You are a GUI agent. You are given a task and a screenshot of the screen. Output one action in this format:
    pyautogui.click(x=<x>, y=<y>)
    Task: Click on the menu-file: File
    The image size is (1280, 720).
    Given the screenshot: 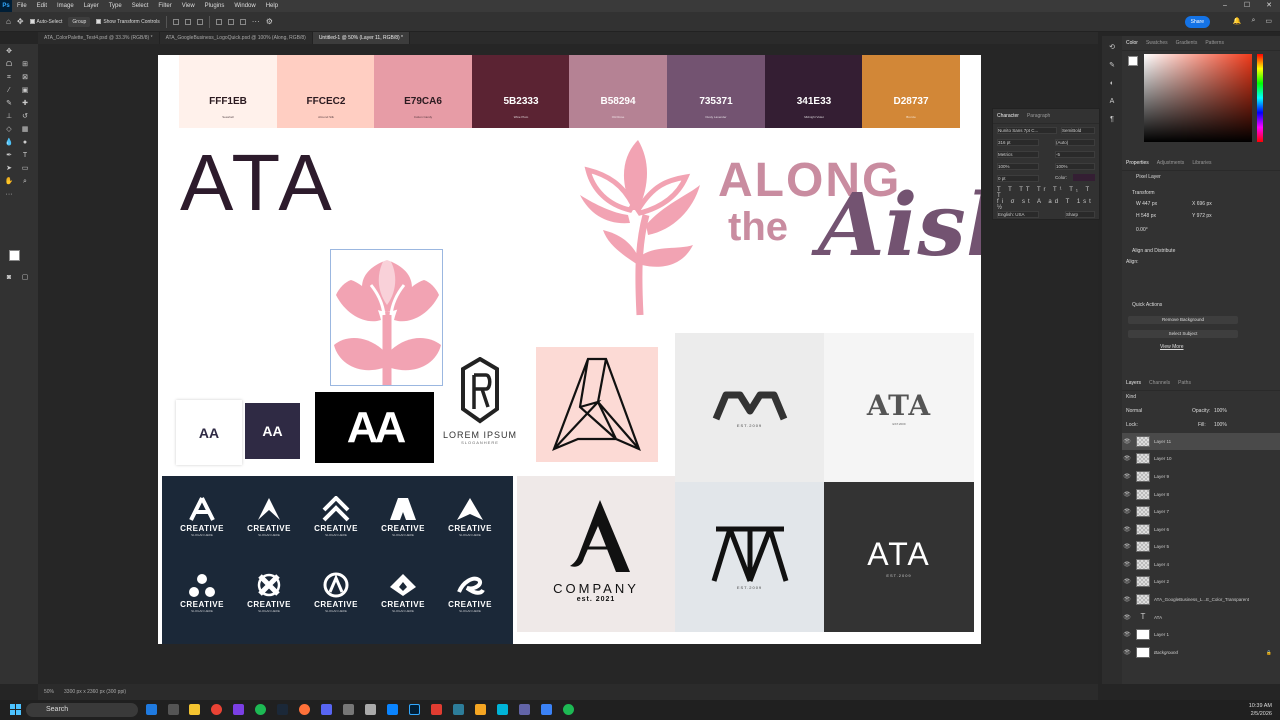 What is the action you would take?
    pyautogui.click(x=22, y=6)
    